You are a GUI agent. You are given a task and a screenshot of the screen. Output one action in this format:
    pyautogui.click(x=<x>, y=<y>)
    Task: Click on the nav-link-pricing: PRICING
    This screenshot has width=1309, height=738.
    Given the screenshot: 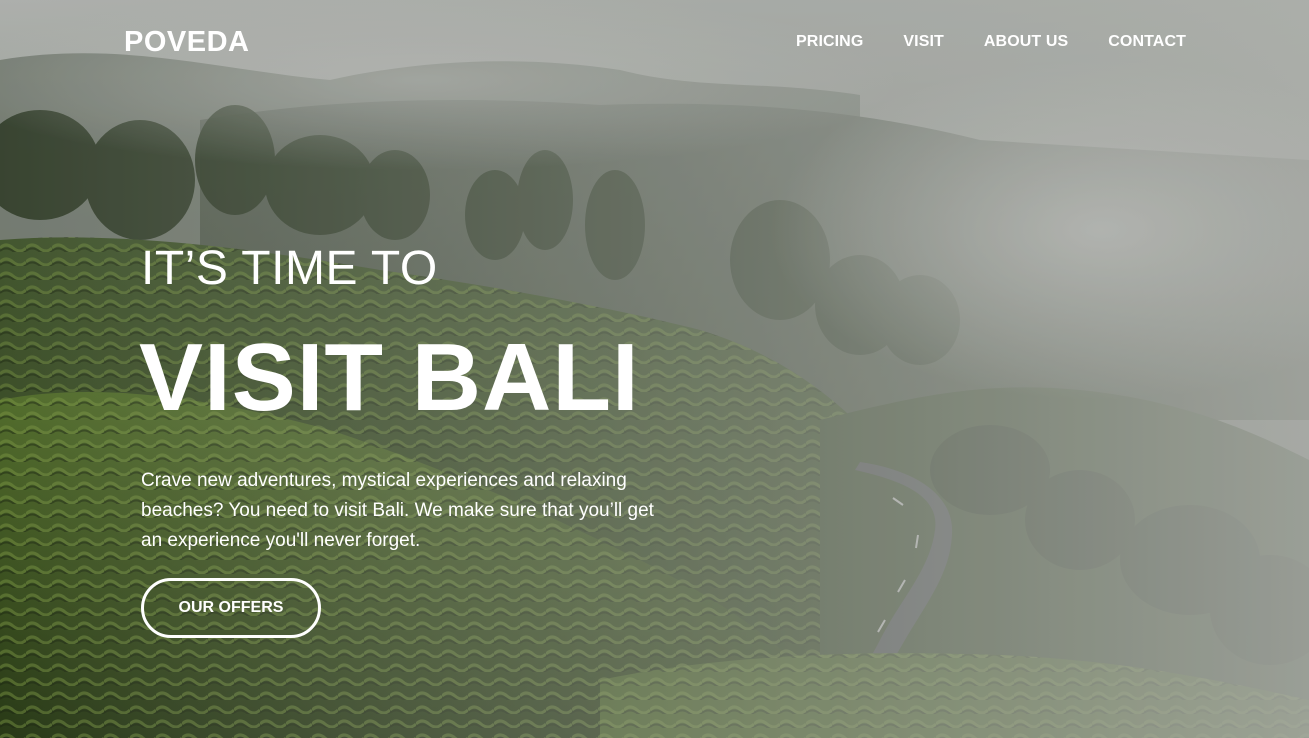 What is the action you would take?
    pyautogui.click(x=829, y=41)
    